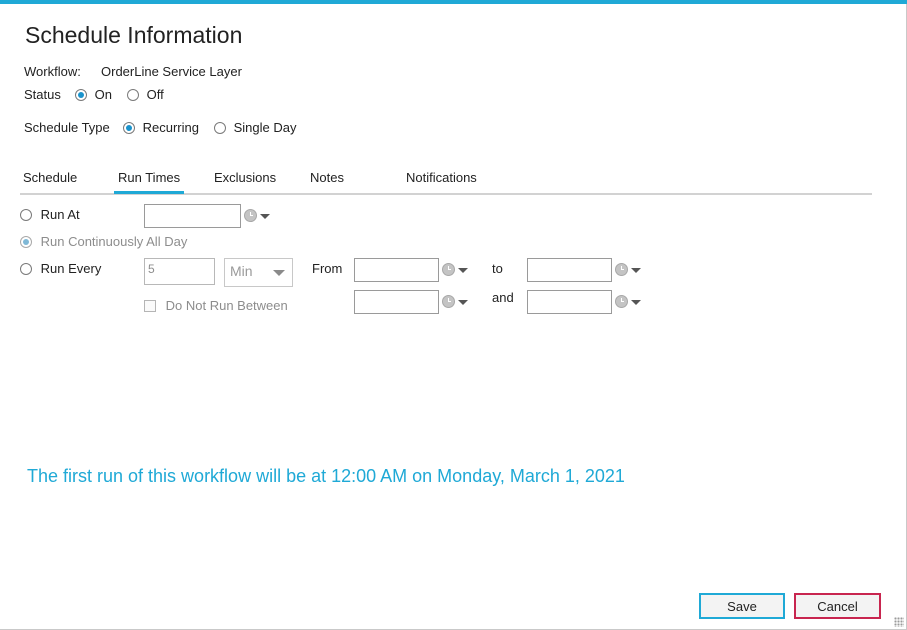 The image size is (907, 630). I want to click on cancel-button: Cancel, so click(837, 606).